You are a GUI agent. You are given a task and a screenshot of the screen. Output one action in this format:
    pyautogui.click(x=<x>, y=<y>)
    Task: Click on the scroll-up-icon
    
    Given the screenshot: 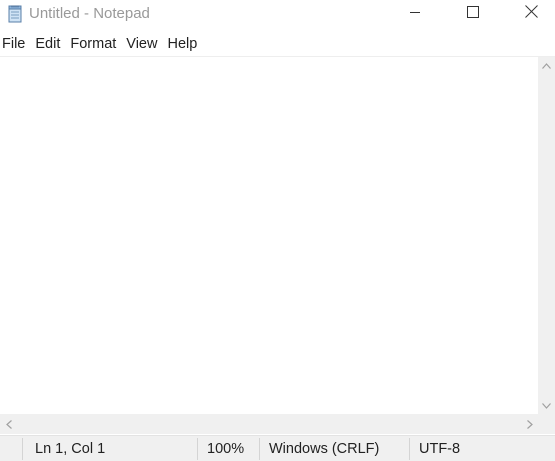 What is the action you would take?
    pyautogui.click(x=546, y=65)
    